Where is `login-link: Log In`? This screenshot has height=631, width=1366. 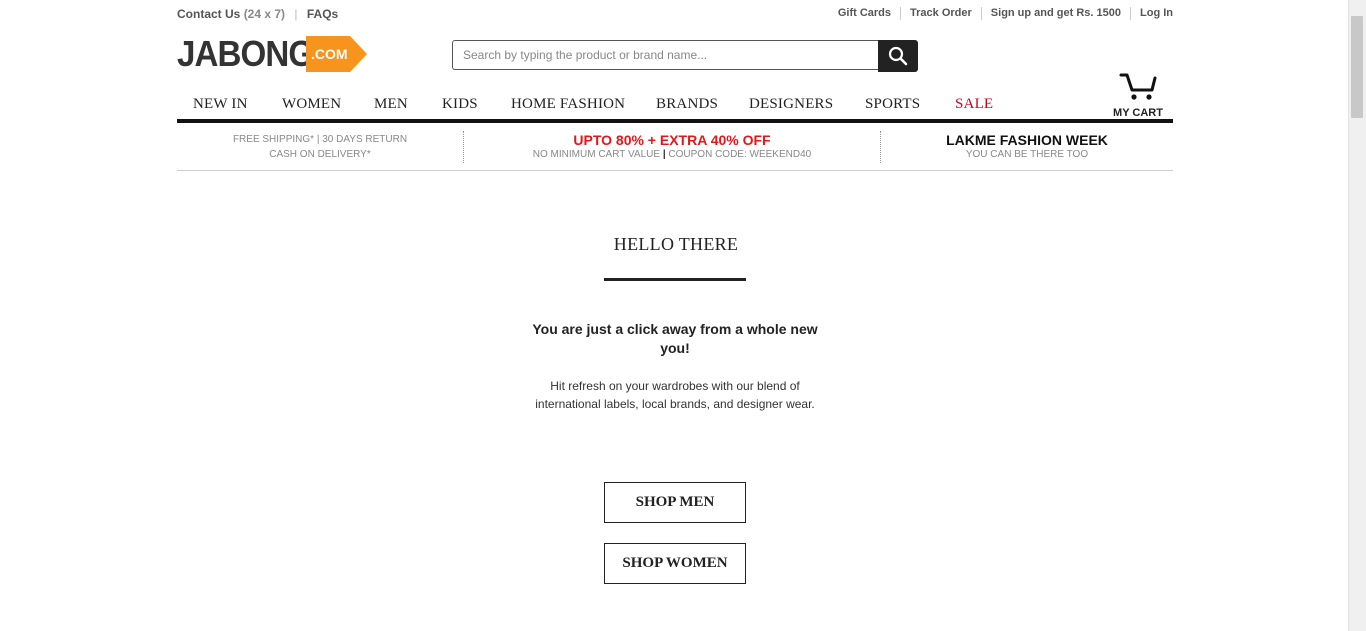 login-link: Log In is located at coordinates (1151, 13).